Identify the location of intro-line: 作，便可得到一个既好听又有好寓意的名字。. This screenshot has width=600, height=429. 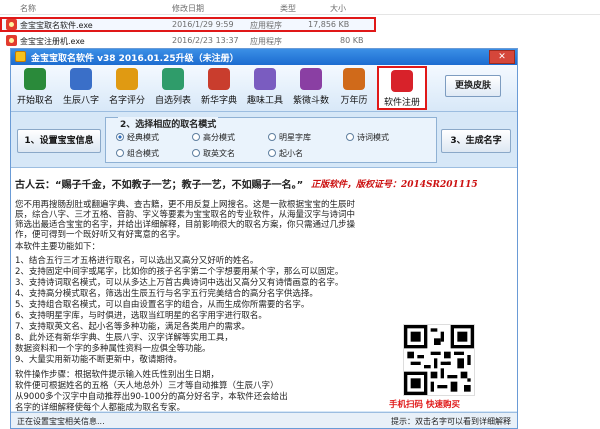
(100, 235).